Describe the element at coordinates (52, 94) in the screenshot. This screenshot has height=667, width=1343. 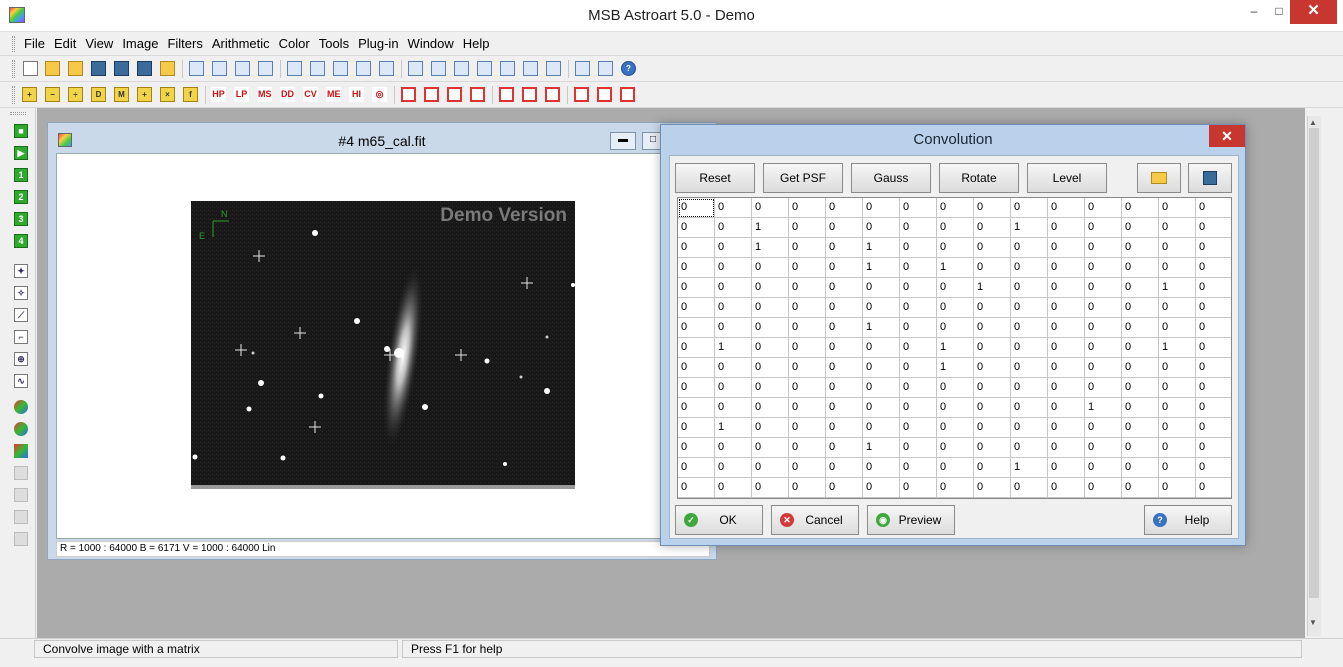
I see `subtract-icon: −` at that location.